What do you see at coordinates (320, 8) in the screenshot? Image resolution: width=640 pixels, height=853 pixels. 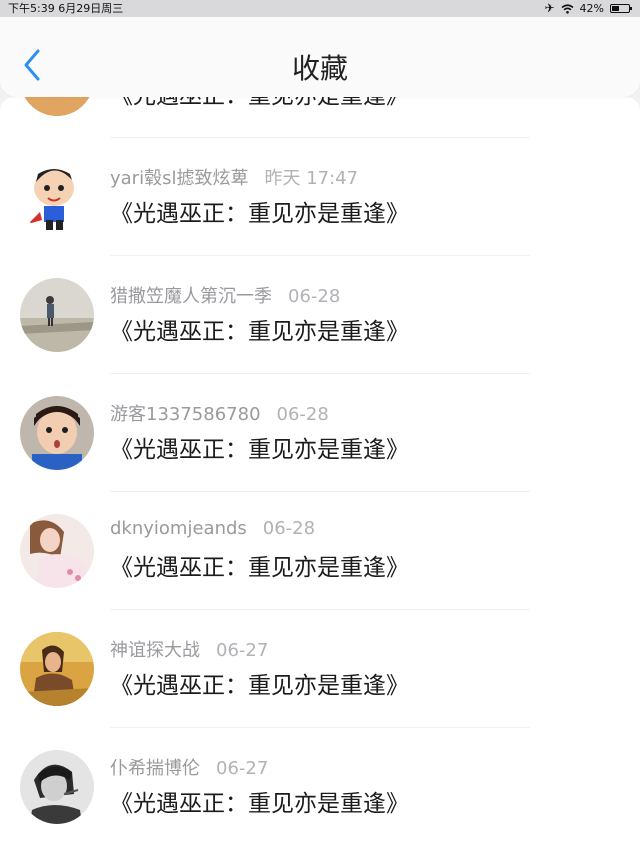 I see `status-bar: 下午5:39 6月29日周三 ✈ 42%` at bounding box center [320, 8].